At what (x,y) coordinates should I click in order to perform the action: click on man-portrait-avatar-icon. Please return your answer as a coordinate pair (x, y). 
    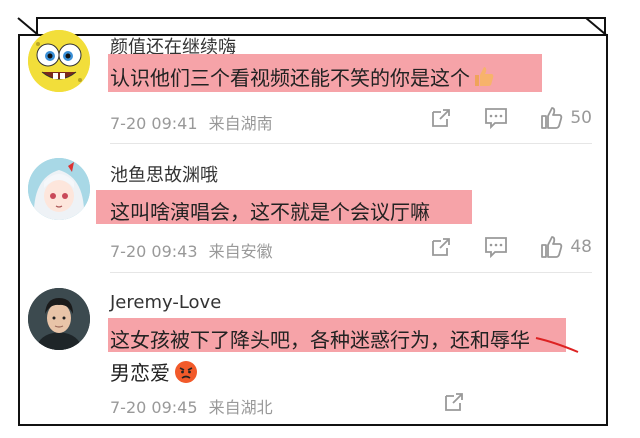
    Looking at the image, I should click on (59, 319).